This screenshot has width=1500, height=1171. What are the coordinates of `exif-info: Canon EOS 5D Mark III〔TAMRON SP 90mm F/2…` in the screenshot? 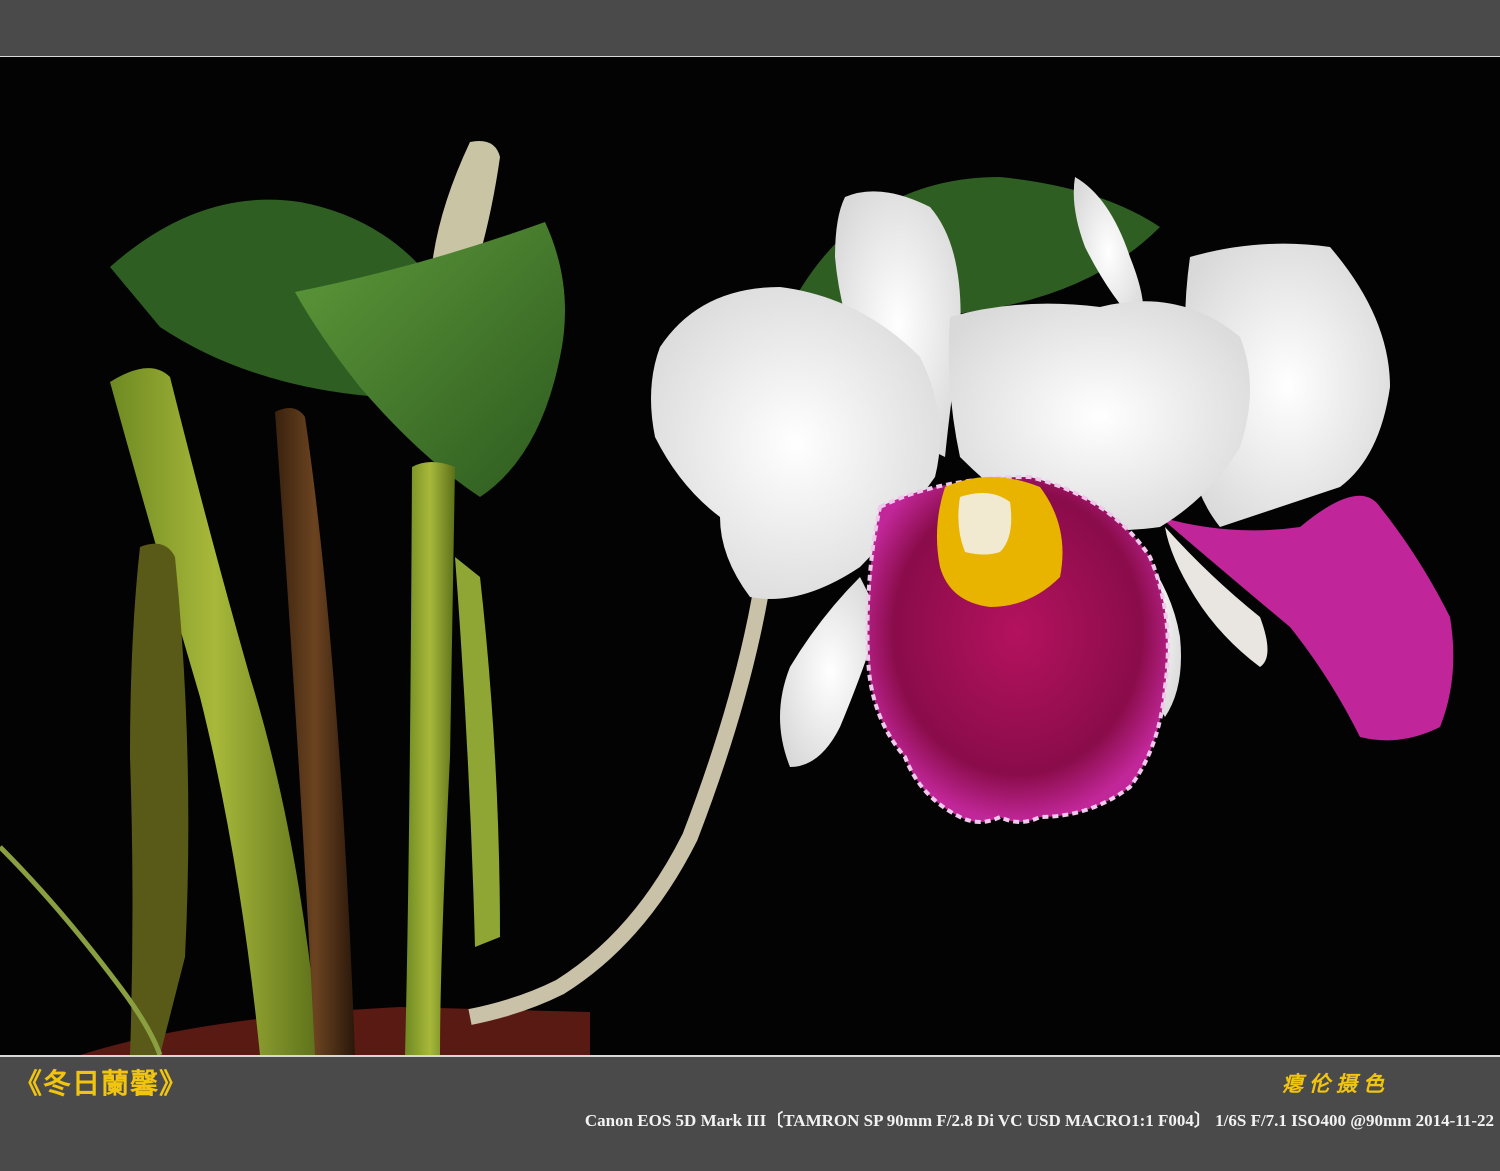 It's located at (1039, 1120).